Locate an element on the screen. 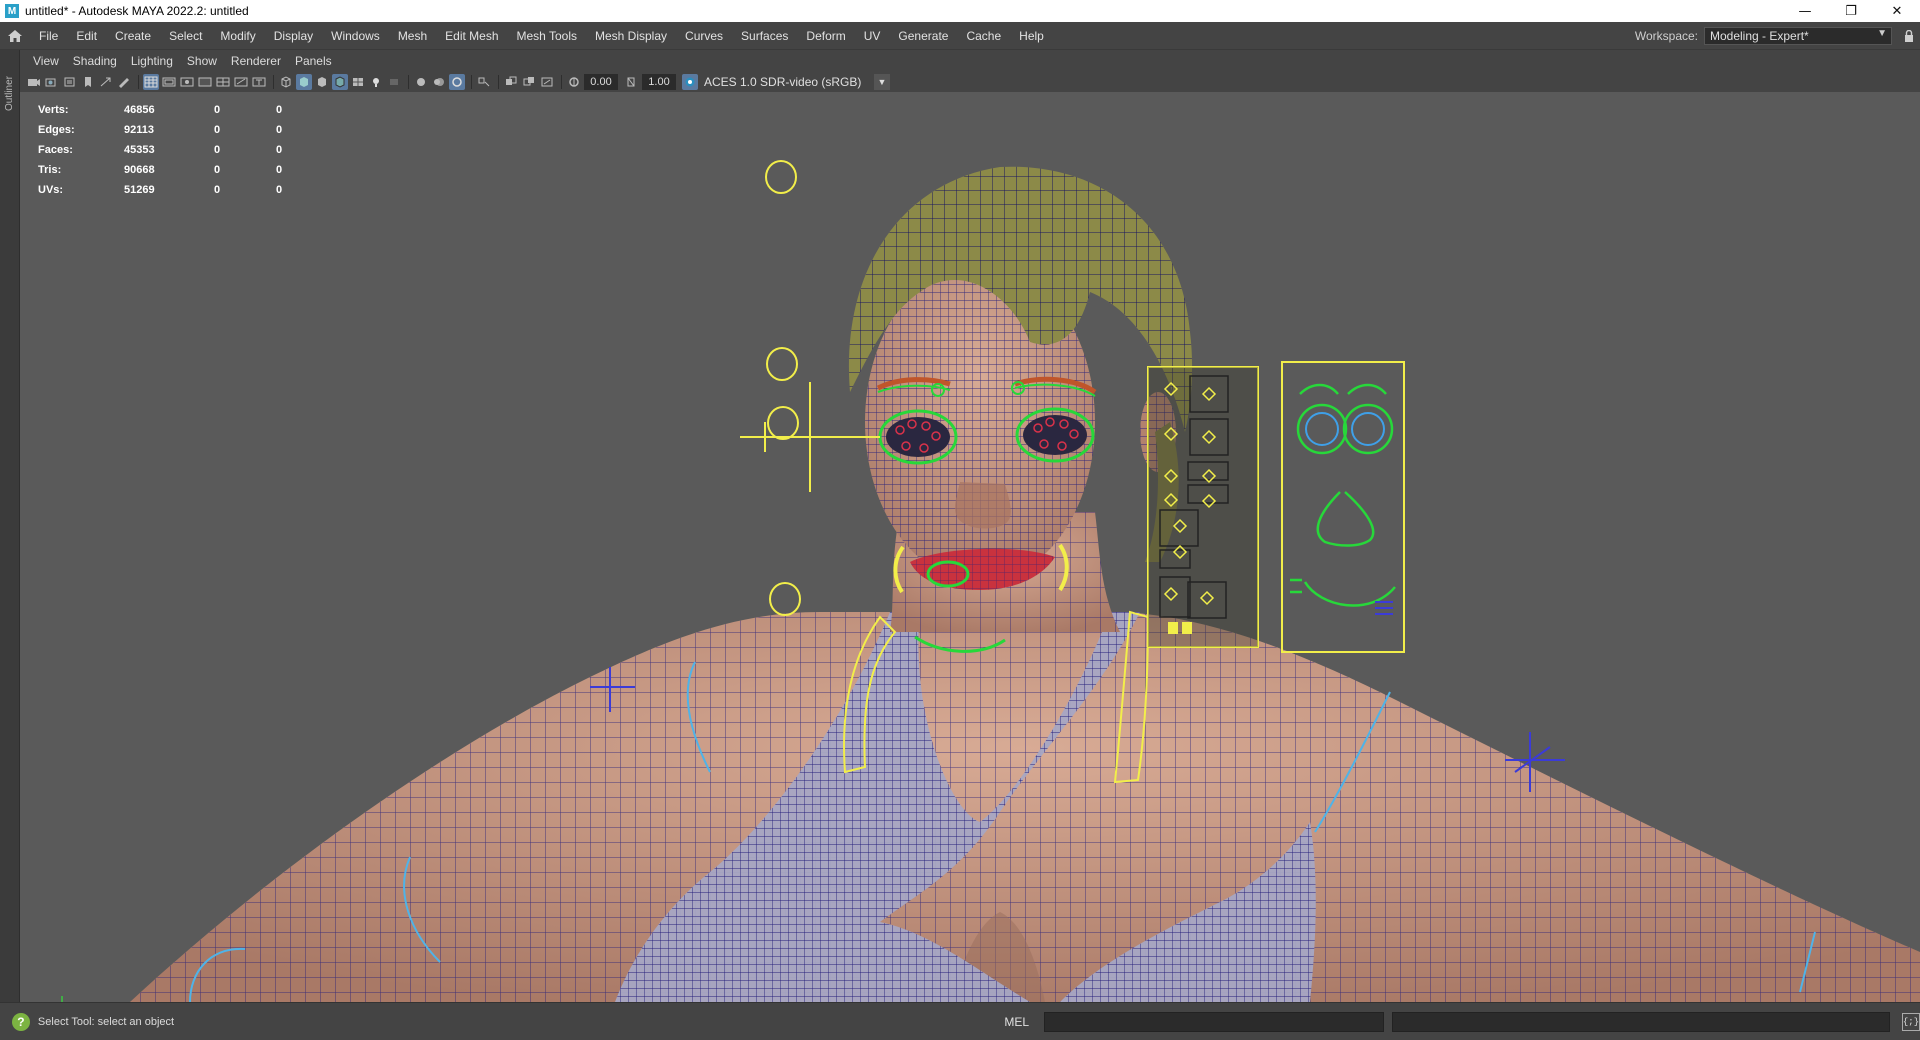 The image size is (1920, 1040). menu-select: Select is located at coordinates (185, 36).